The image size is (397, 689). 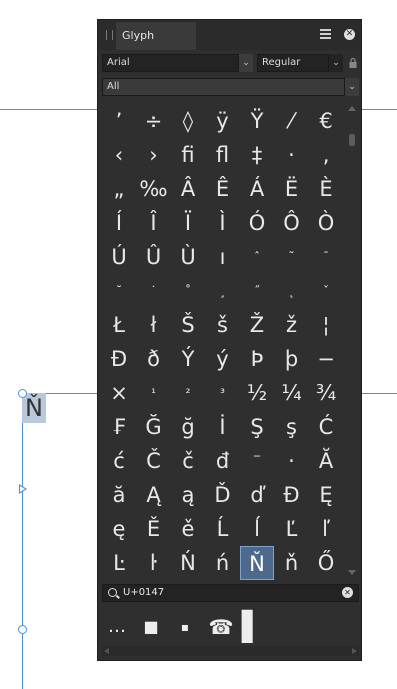 I want to click on glyph-cell: ½, so click(x=257, y=393).